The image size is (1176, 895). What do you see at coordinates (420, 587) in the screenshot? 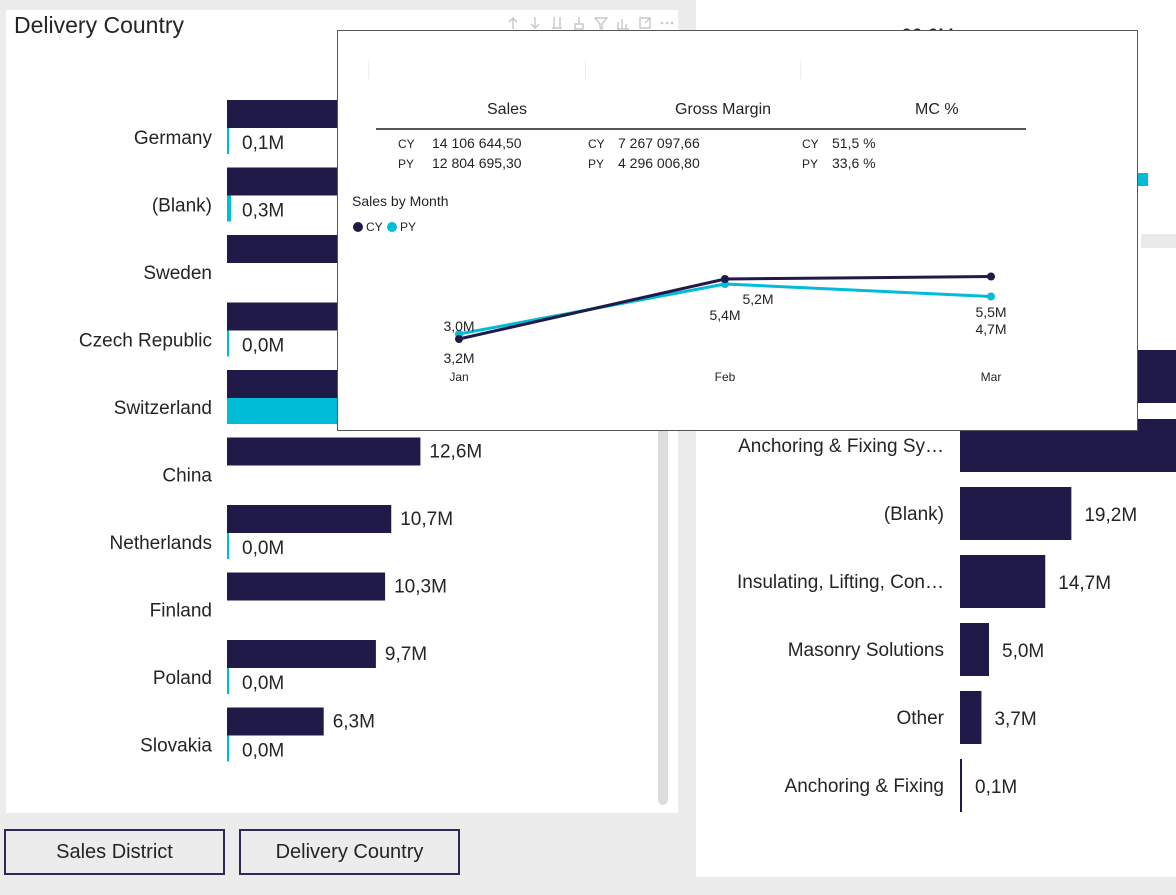
I see `cy-data-label: 10,3M` at bounding box center [420, 587].